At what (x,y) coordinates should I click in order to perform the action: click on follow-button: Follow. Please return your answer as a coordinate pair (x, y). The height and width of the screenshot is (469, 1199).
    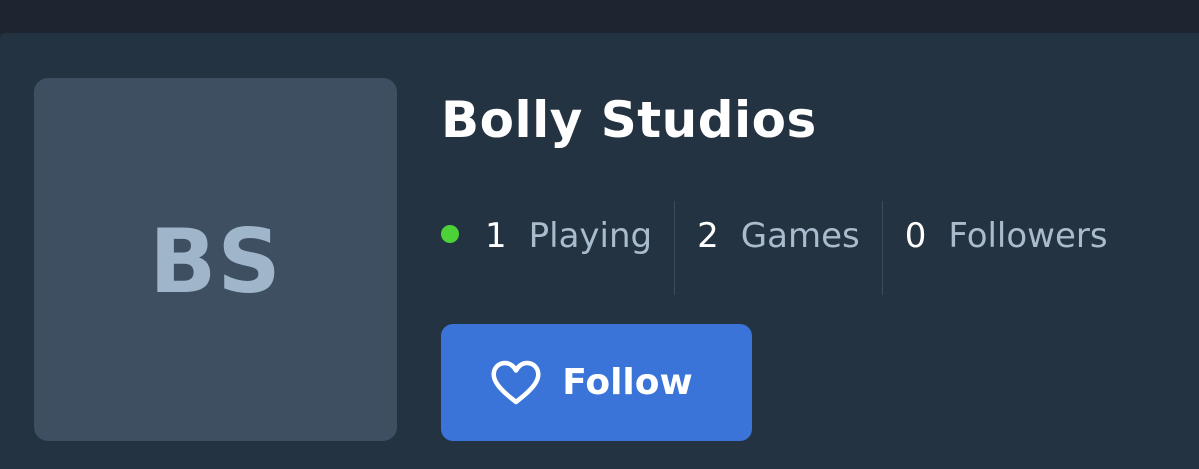
    Looking at the image, I should click on (596, 382).